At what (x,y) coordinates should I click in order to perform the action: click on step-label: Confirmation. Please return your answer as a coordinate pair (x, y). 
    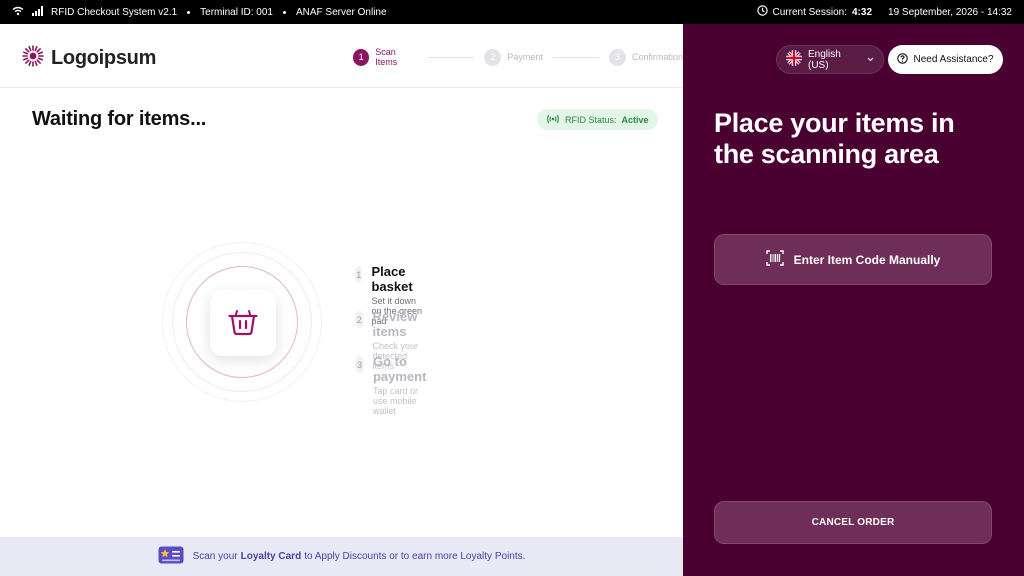
    Looking at the image, I should click on (657, 57).